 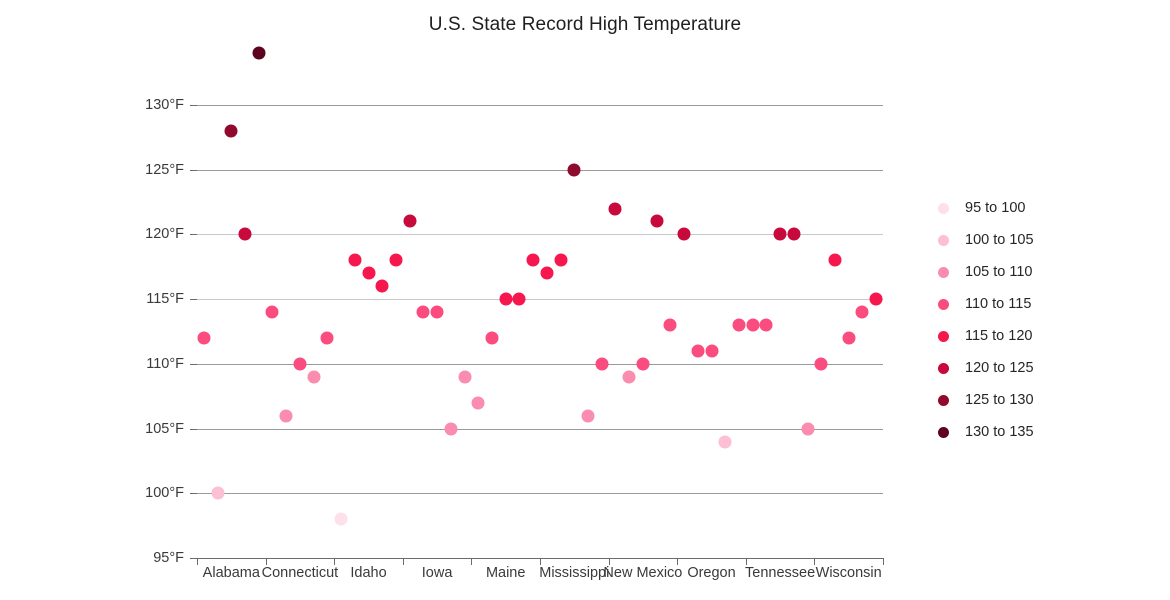 What do you see at coordinates (848, 573) in the screenshot?
I see `x-axis-tick-label: Wisconsin` at bounding box center [848, 573].